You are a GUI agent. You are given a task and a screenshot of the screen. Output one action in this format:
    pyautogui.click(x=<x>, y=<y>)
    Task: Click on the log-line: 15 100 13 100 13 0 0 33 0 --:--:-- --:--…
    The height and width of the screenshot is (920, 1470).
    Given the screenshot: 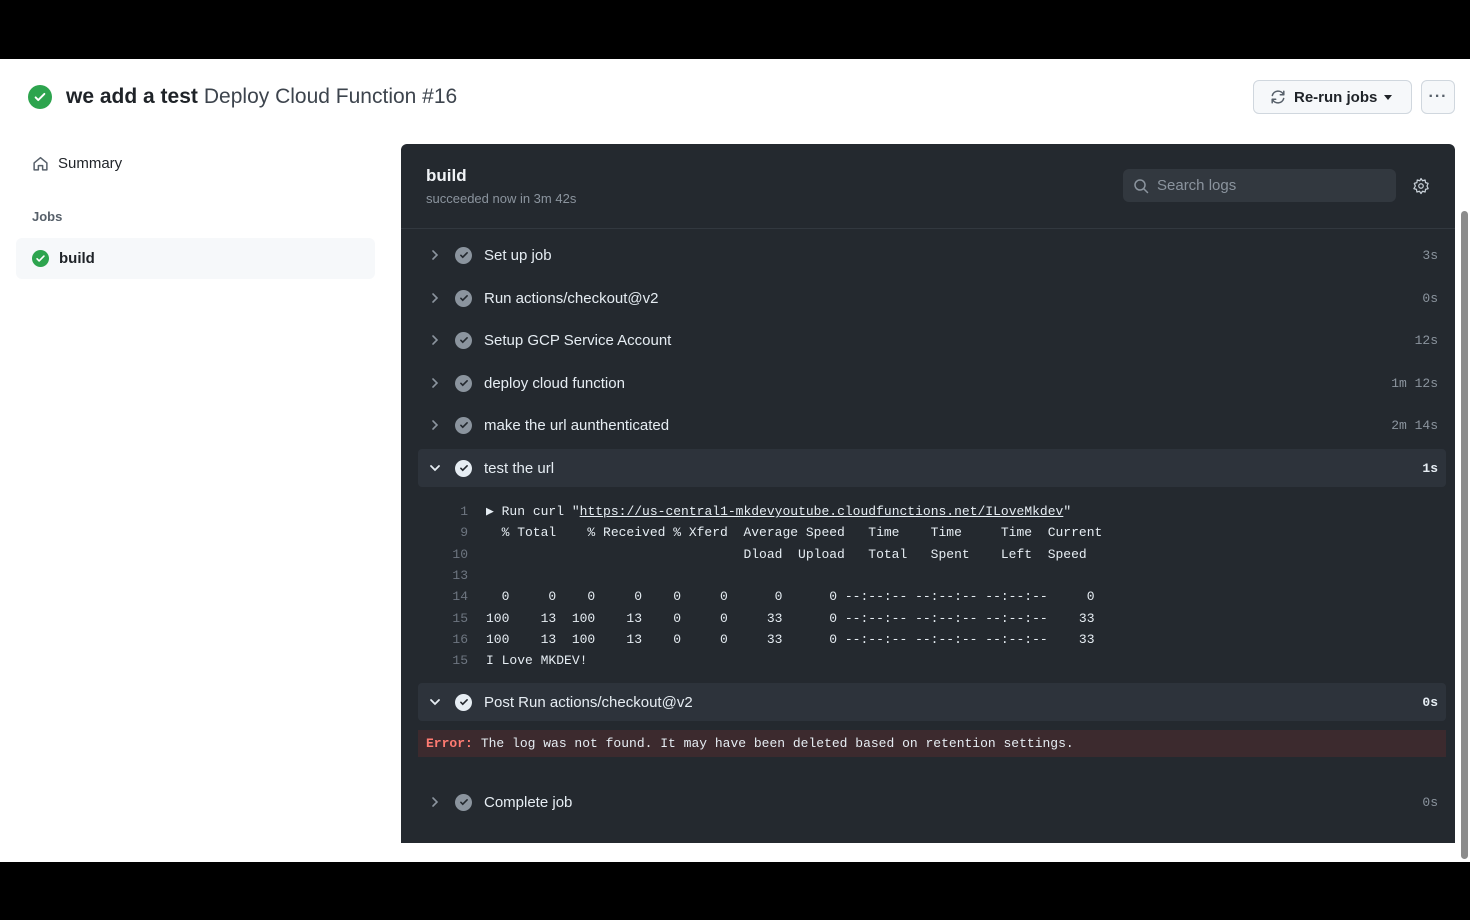 What is the action you would take?
    pyautogui.click(x=932, y=617)
    